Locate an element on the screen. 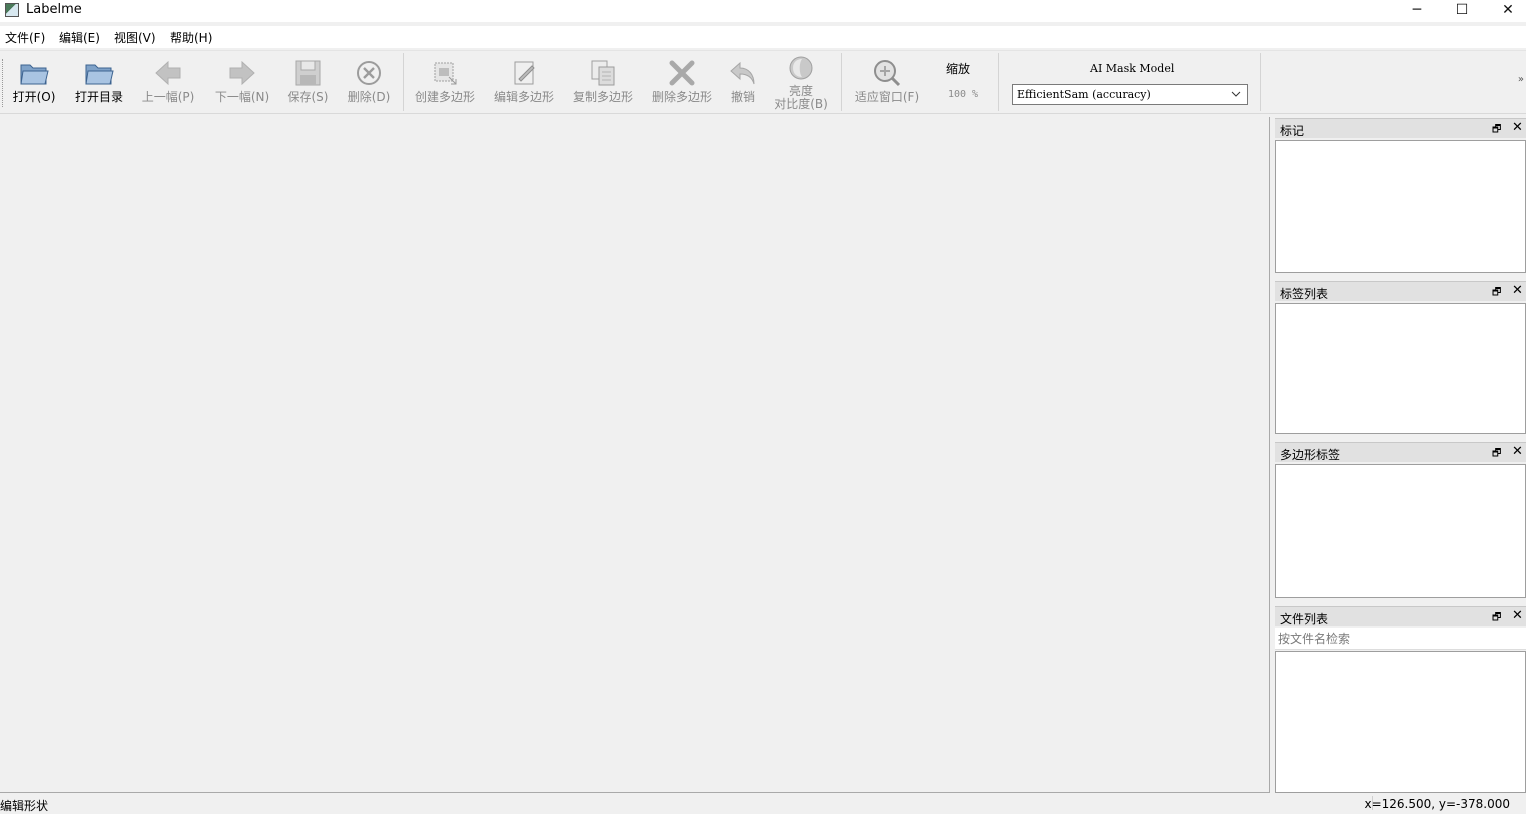 This screenshot has height=814, width=1526. label-list is located at coordinates (1400, 368).